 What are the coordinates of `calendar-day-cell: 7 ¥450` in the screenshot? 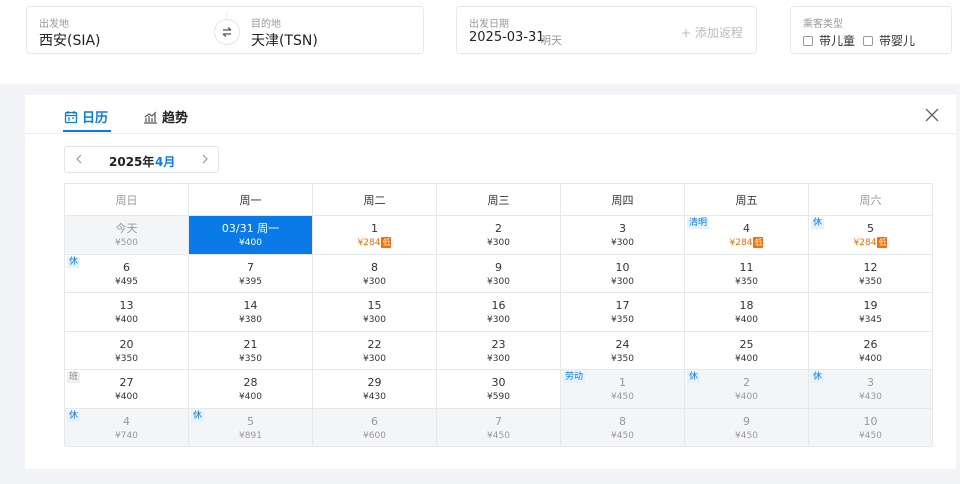 It's located at (499, 427).